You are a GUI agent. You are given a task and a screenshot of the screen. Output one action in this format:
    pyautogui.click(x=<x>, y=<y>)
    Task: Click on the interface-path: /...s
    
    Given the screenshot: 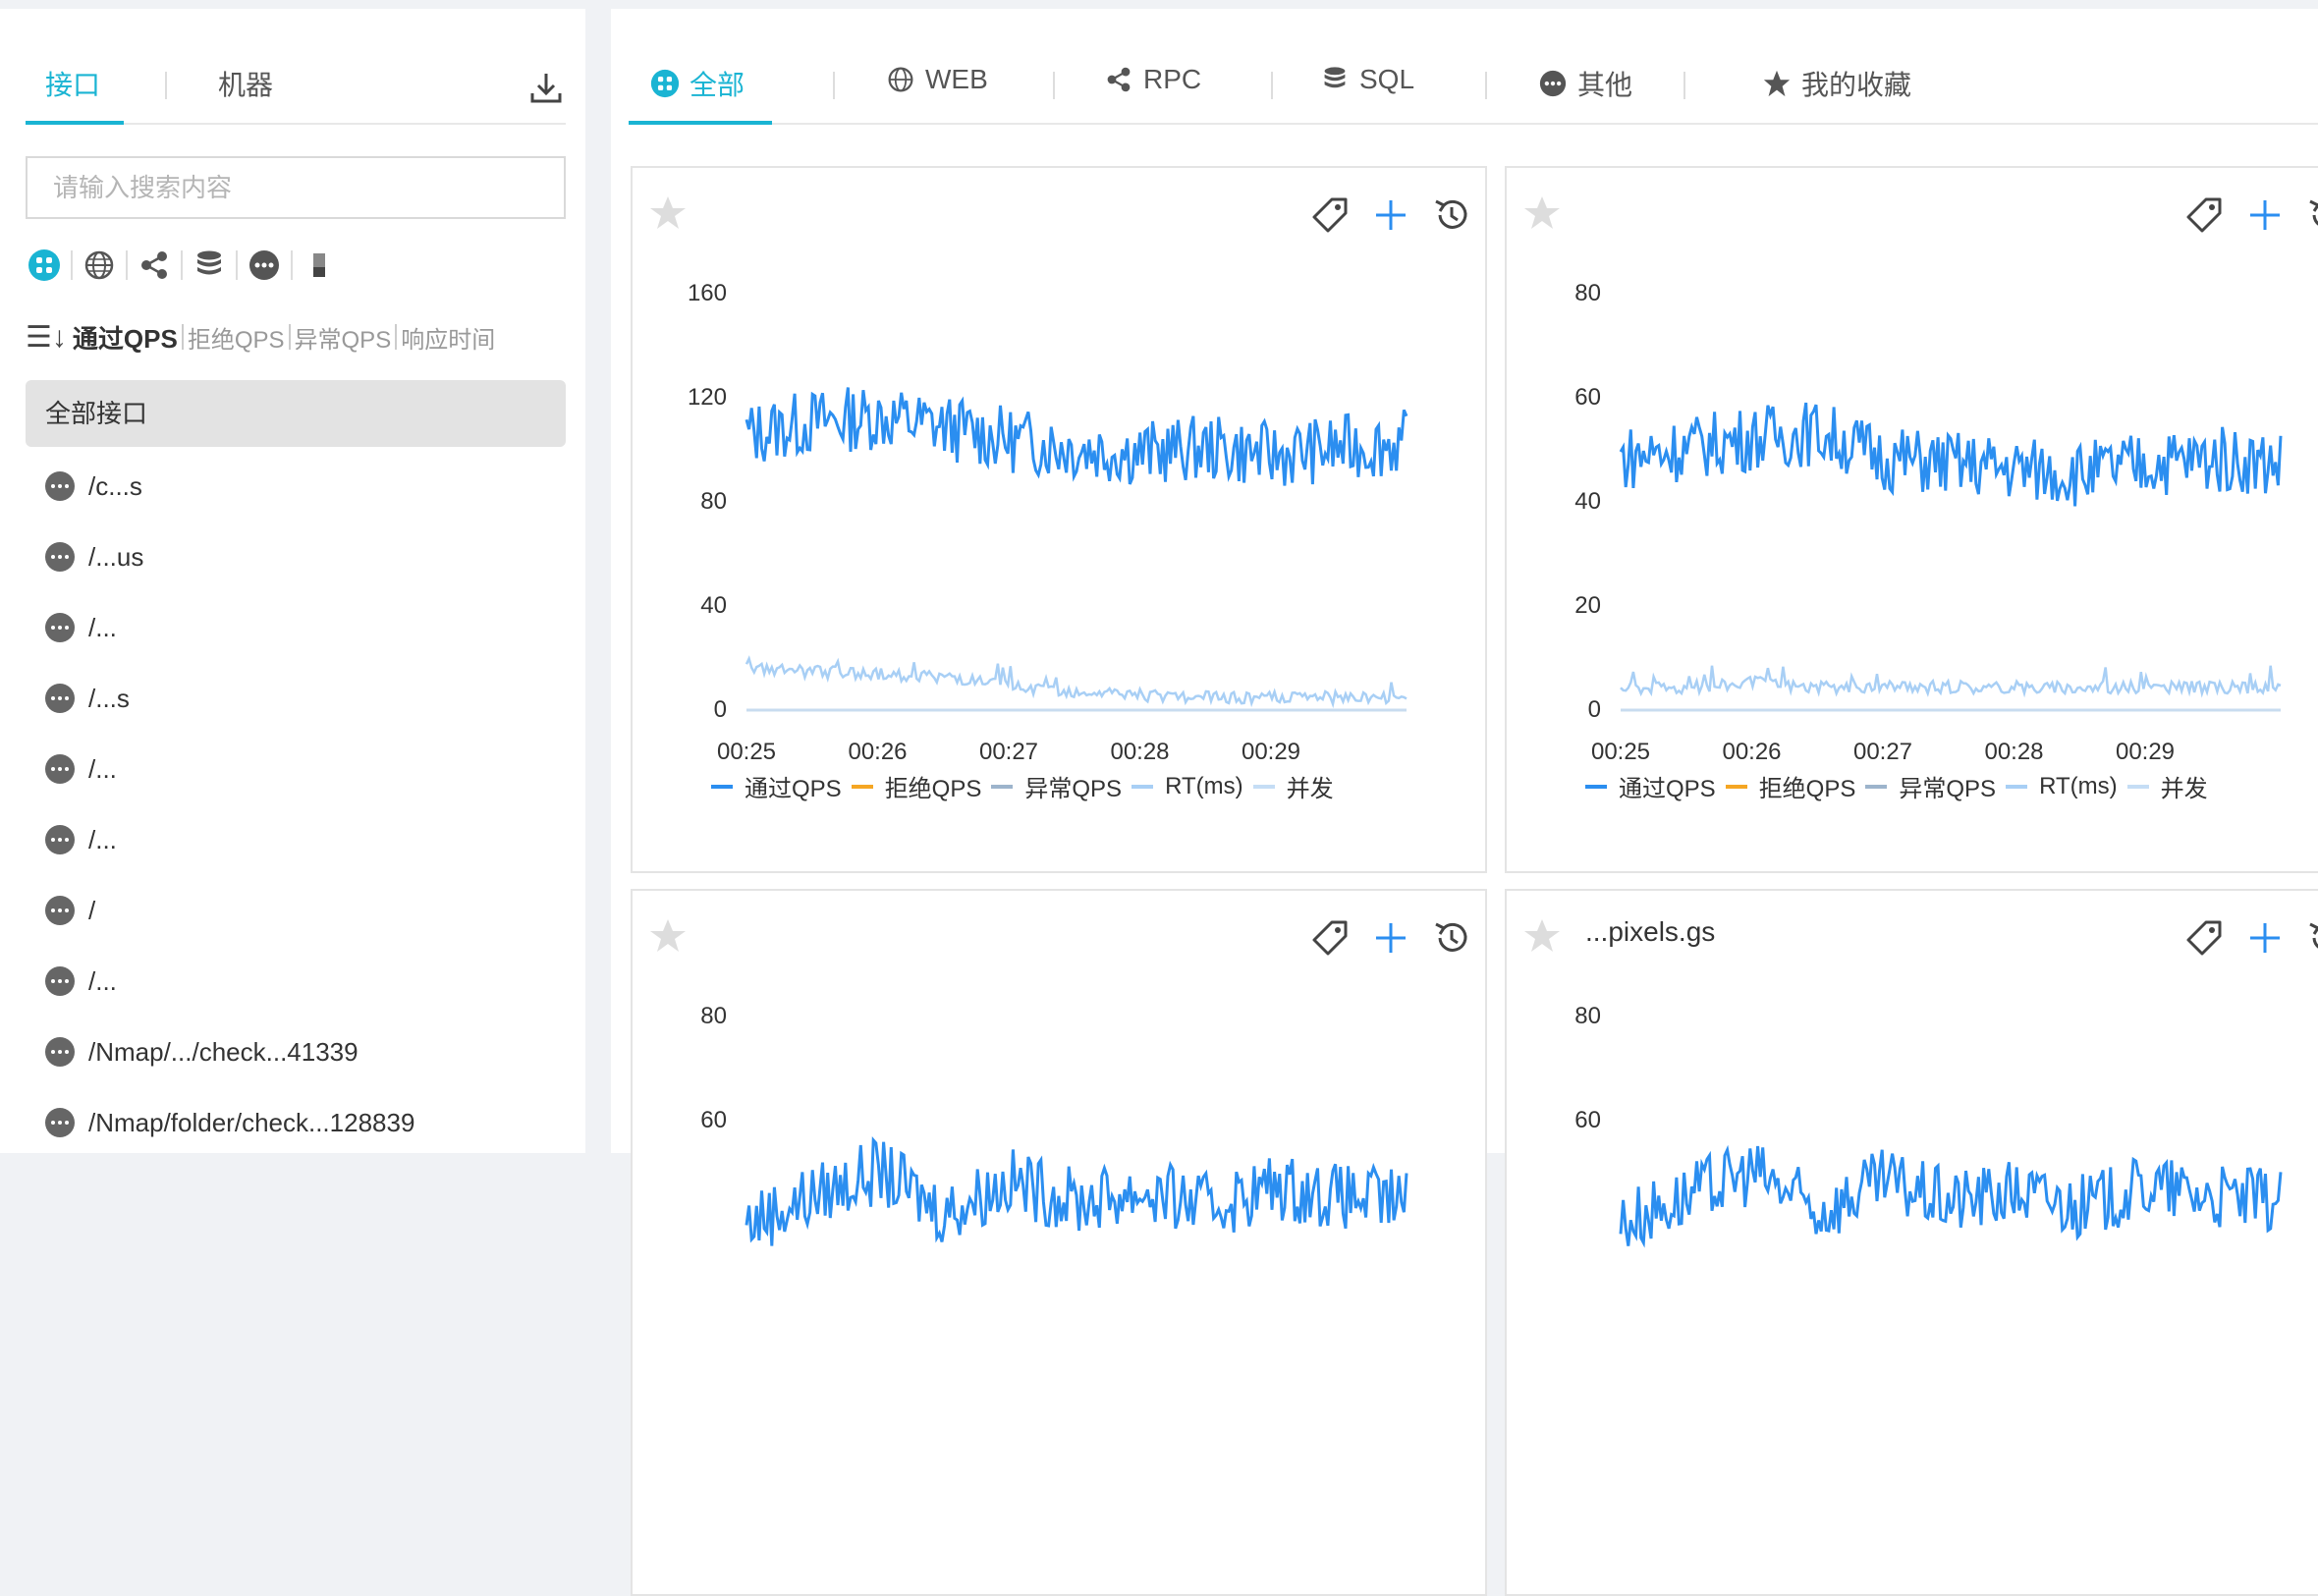 What is the action you would take?
    pyautogui.click(x=109, y=698)
    